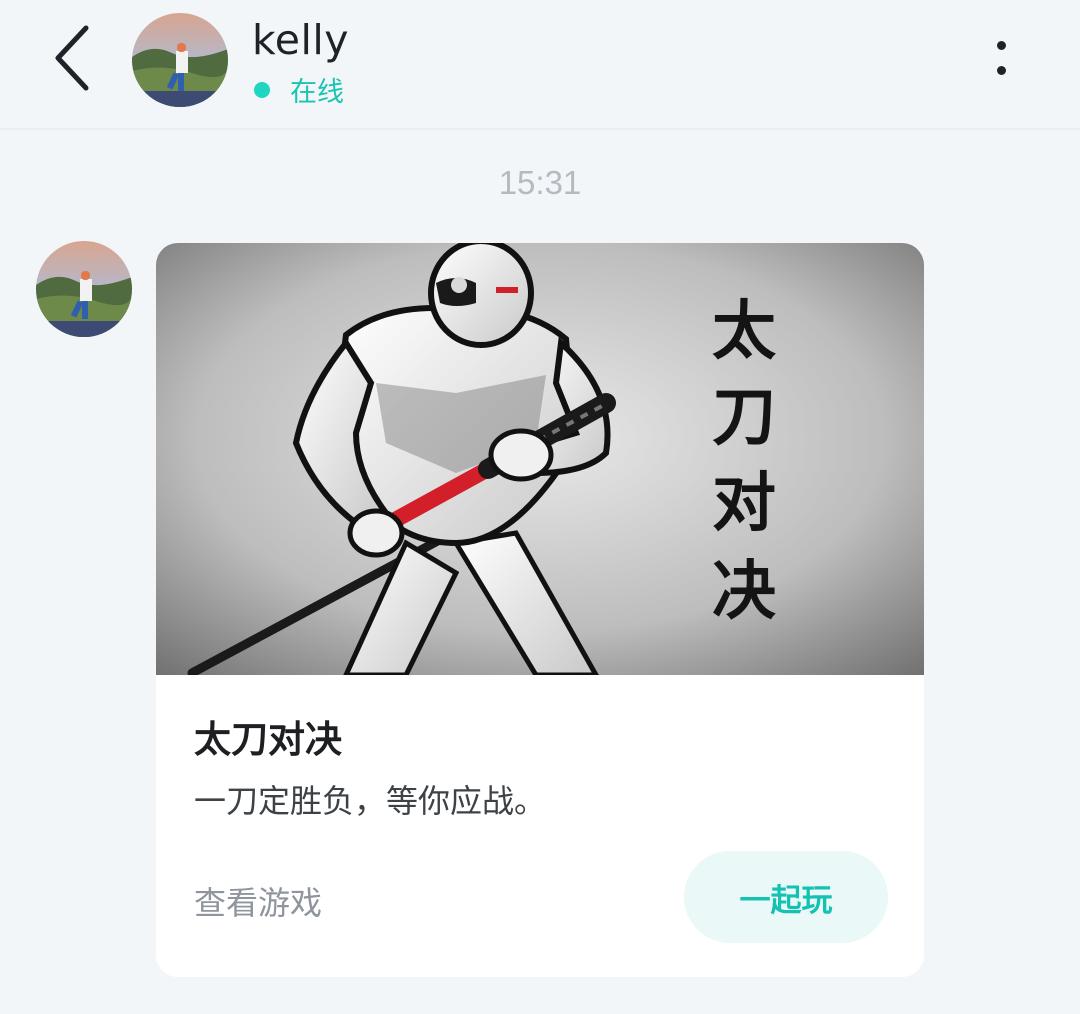  I want to click on more-vertical-icon, so click(1001, 45).